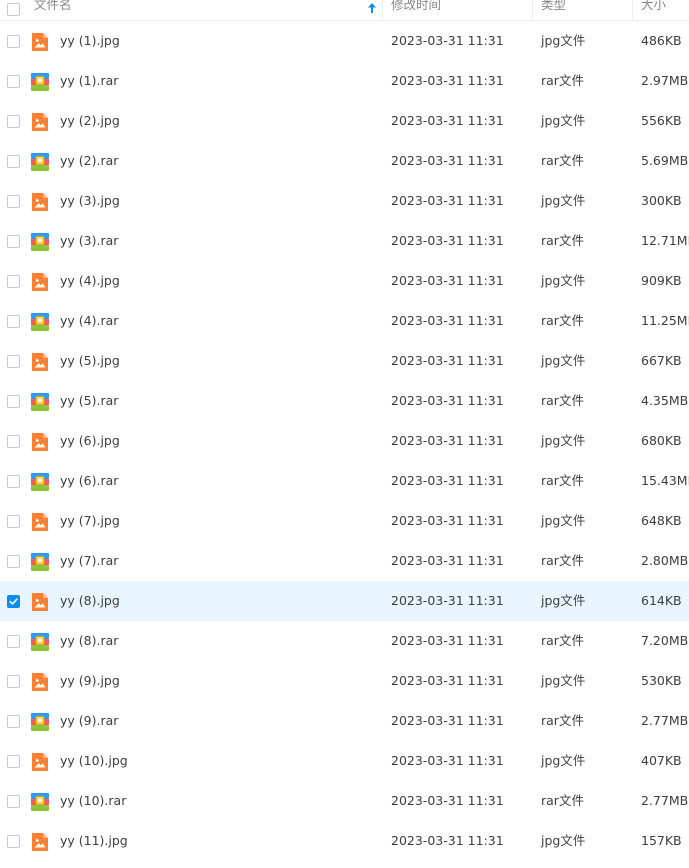  I want to click on file-row: yy (6).jpg 2023-03-31 11:31 jpg文件 680KB, so click(344, 441).